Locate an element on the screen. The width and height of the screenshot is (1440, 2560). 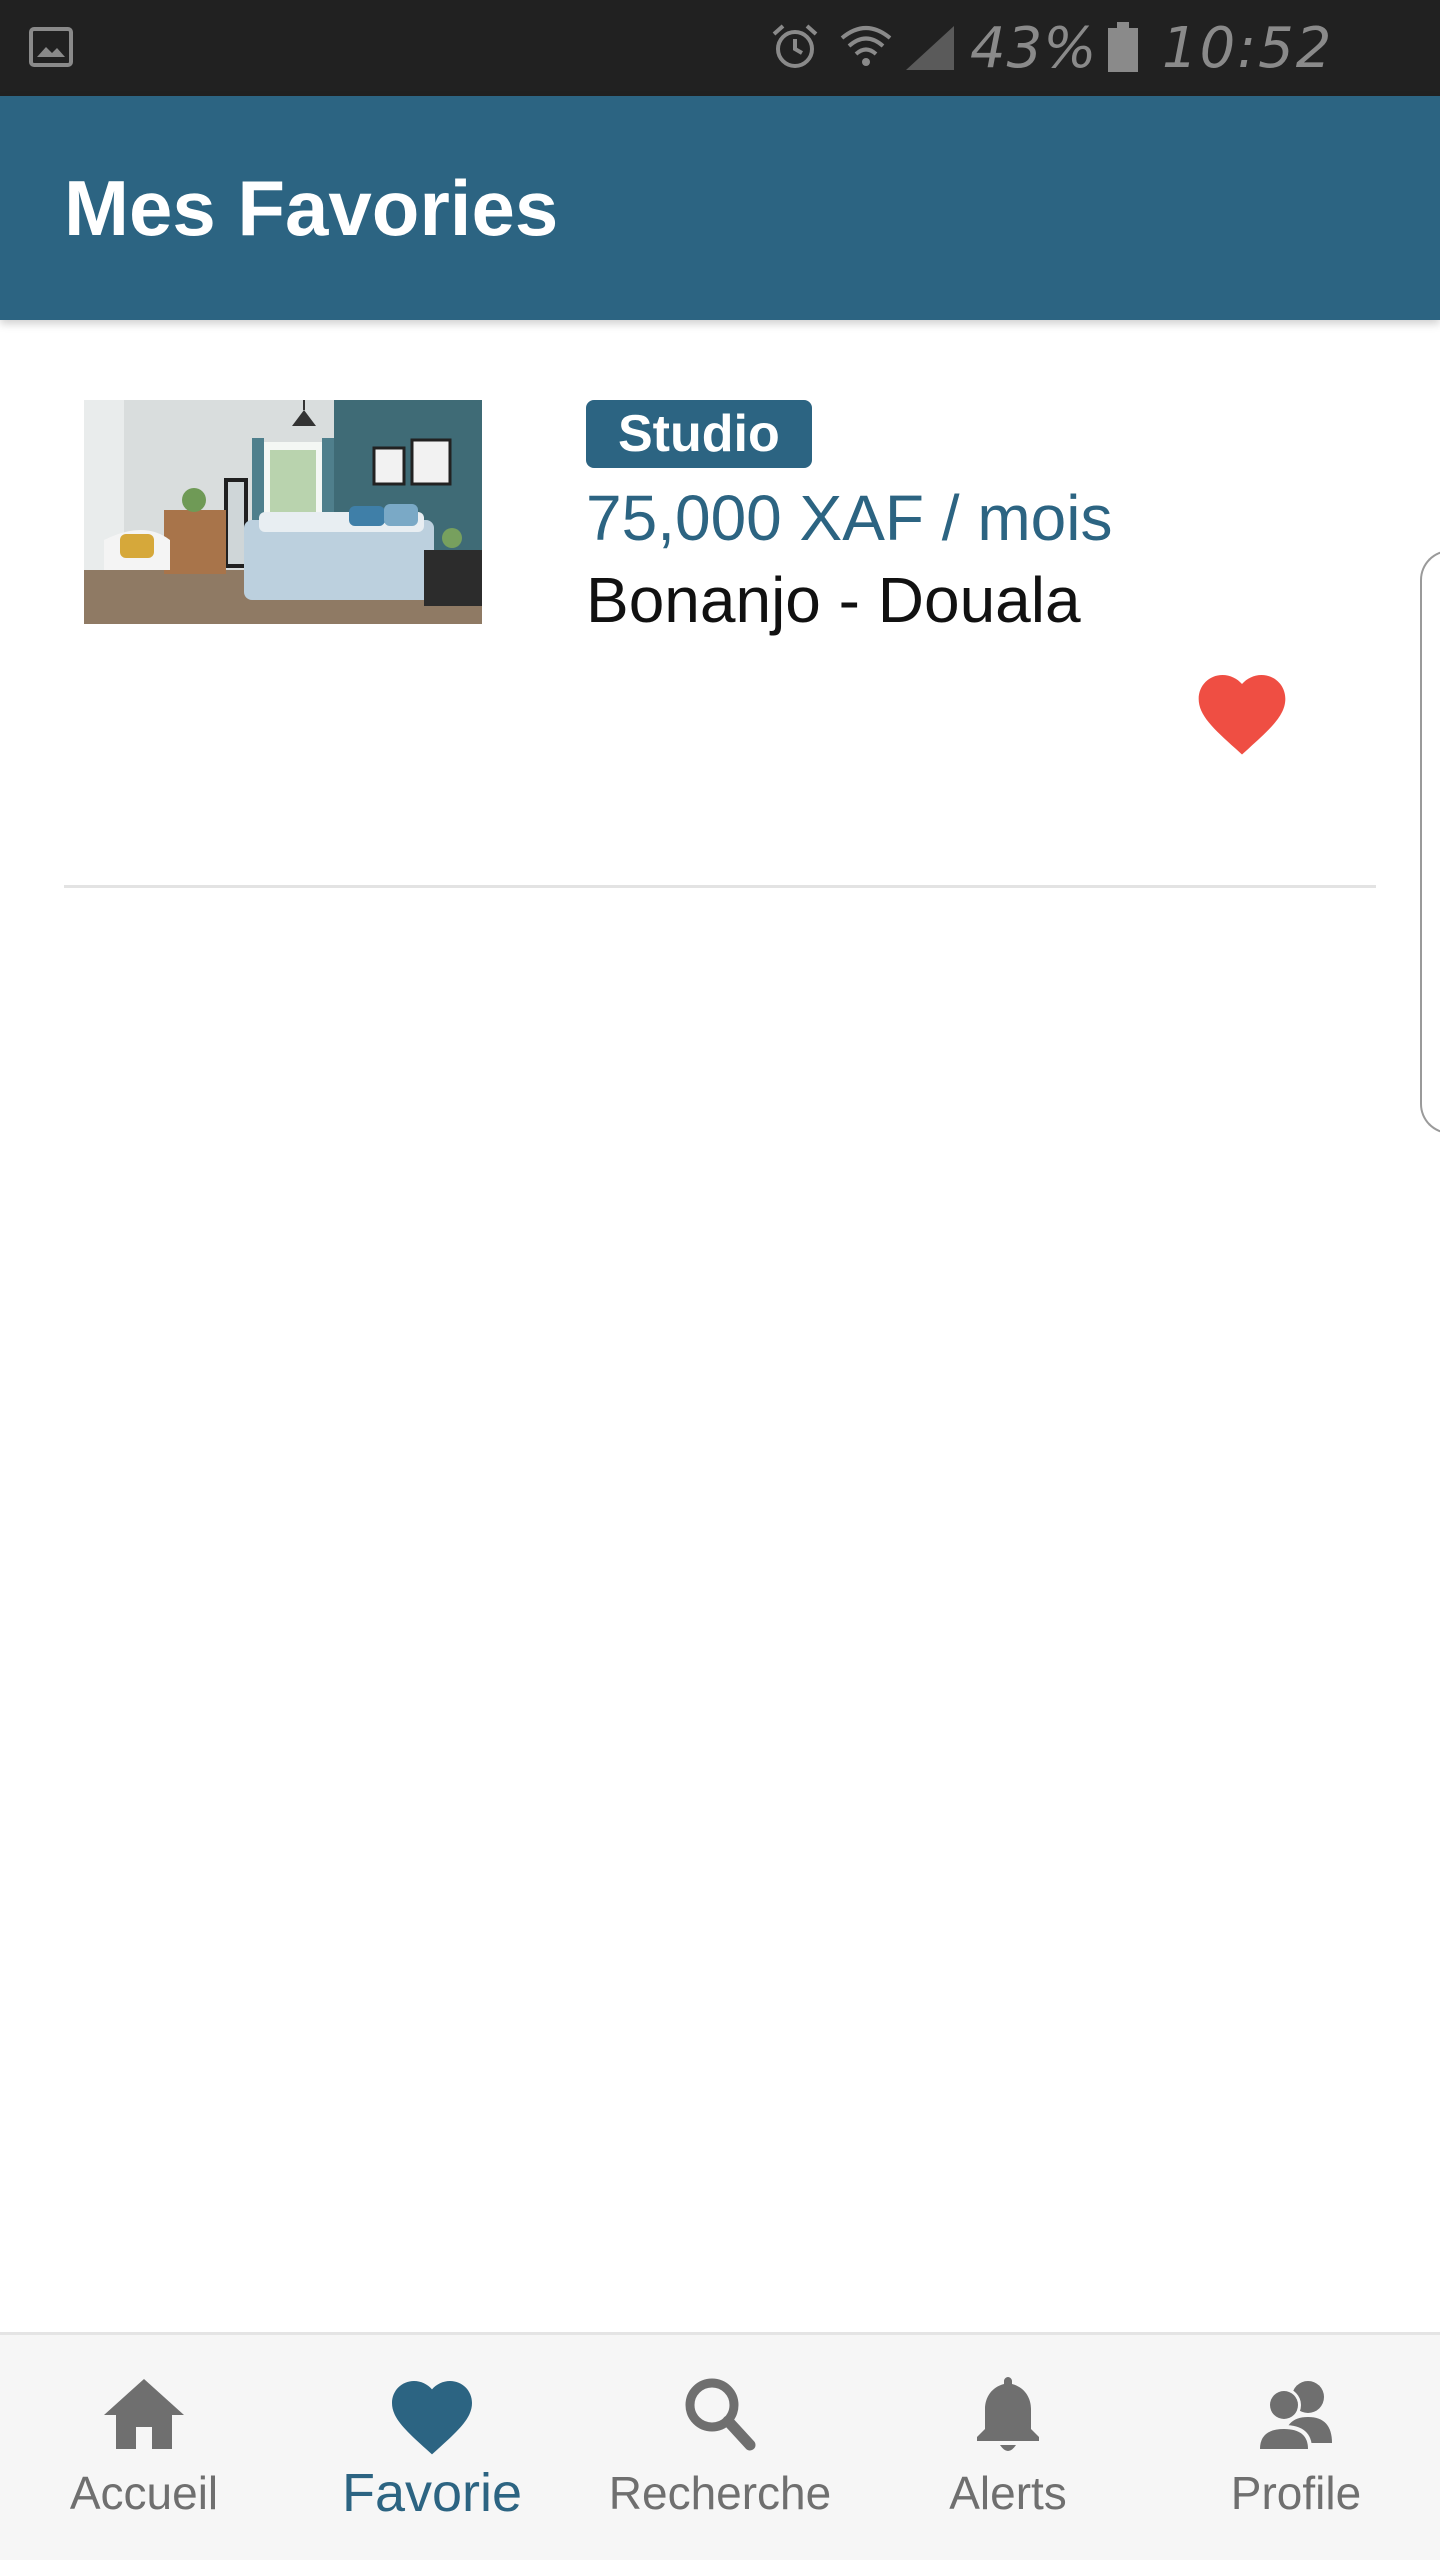
page-title: Mes Favories is located at coordinates (311, 208).